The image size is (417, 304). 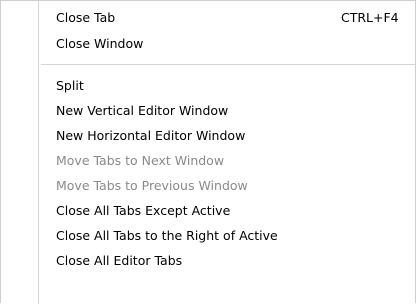 I want to click on menu-item-close-all-right-of-active: Close All Tabs to the Right of Active, so click(x=208, y=236).